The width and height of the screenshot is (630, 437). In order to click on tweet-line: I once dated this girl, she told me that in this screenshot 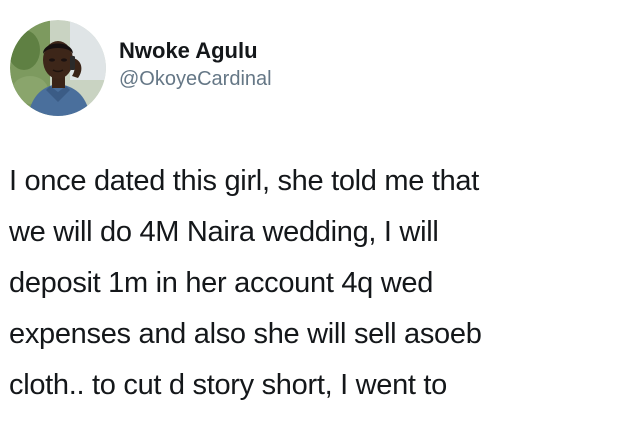, I will do `click(244, 181)`.